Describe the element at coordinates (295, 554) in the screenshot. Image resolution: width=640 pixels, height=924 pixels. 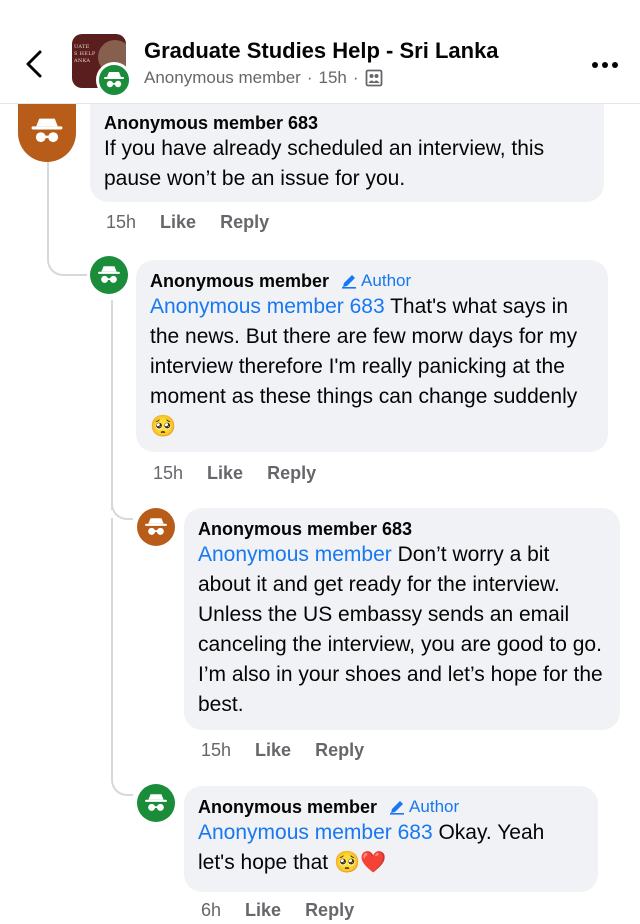
I see `mention-link: Anonymous member` at that location.